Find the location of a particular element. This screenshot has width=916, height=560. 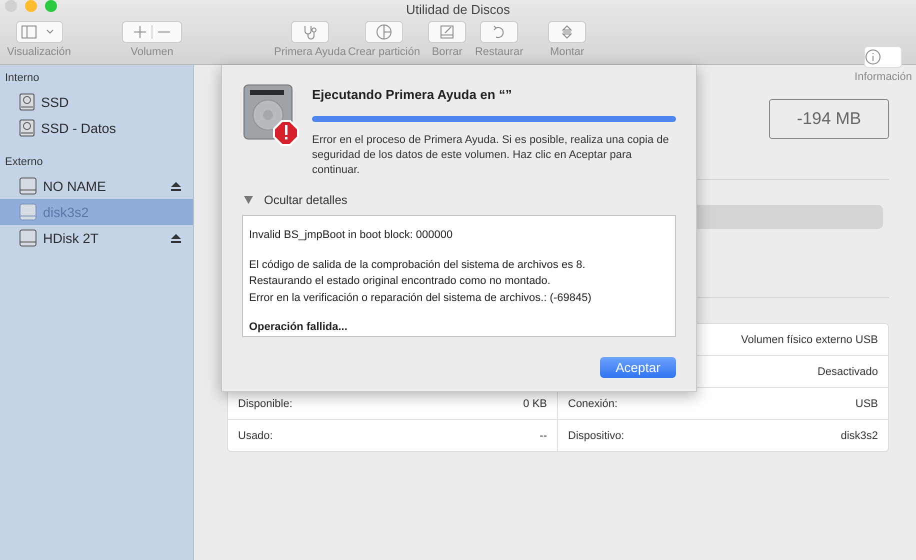

sidebar-item: NO NAME is located at coordinates (96, 186).